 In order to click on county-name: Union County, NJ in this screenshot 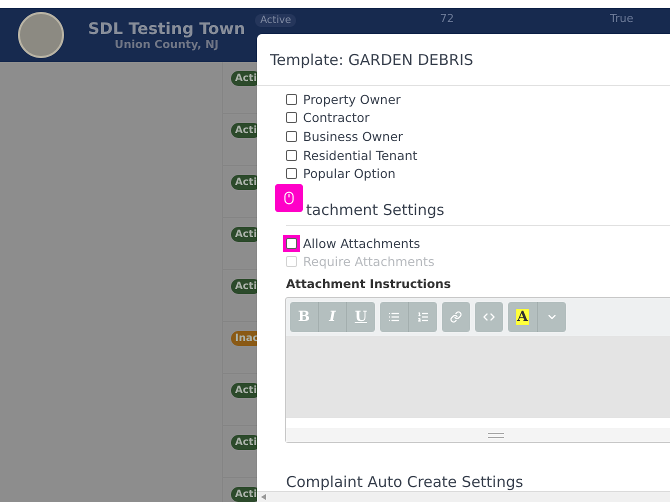, I will do `click(166, 44)`.